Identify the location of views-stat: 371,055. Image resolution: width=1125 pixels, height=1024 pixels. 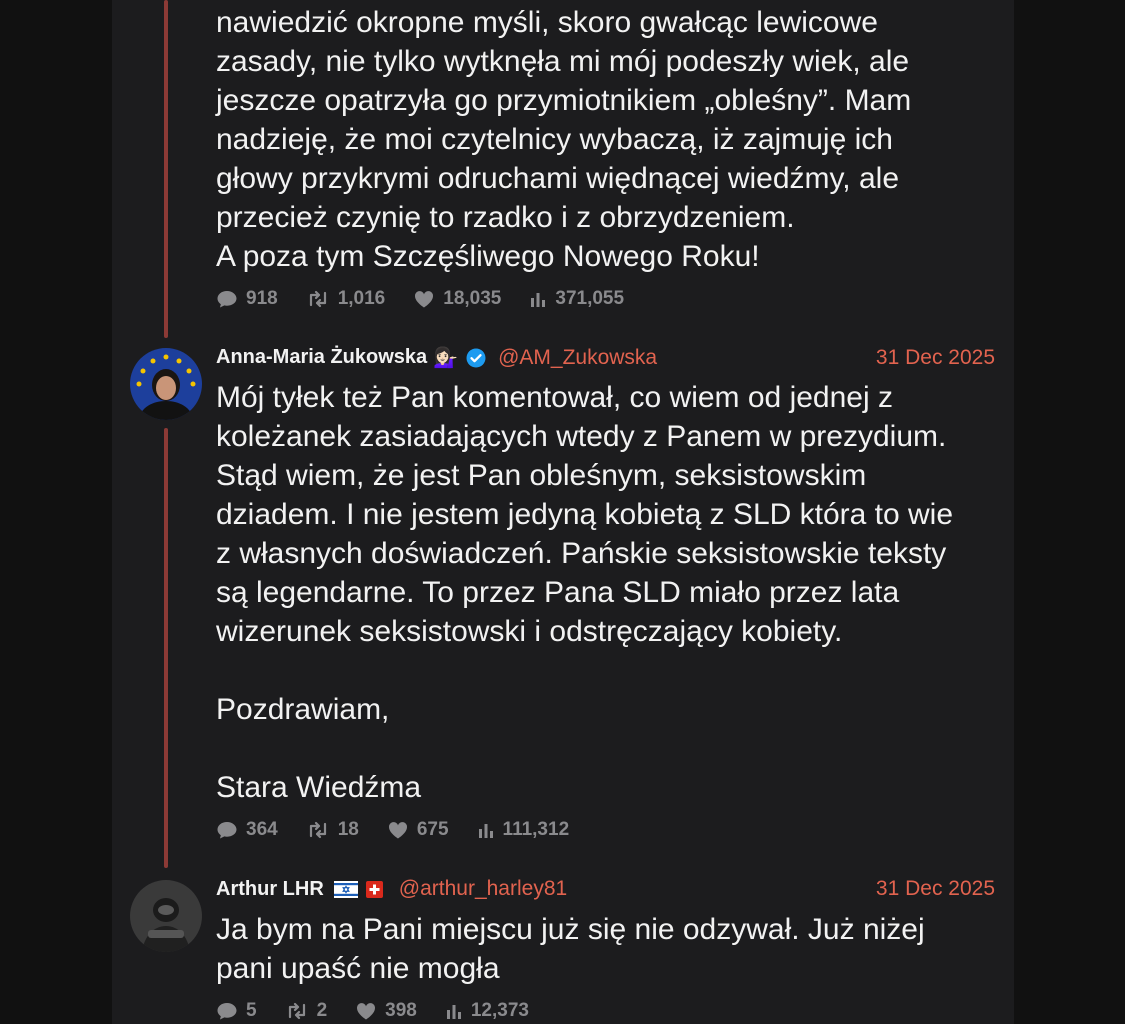
(576, 299).